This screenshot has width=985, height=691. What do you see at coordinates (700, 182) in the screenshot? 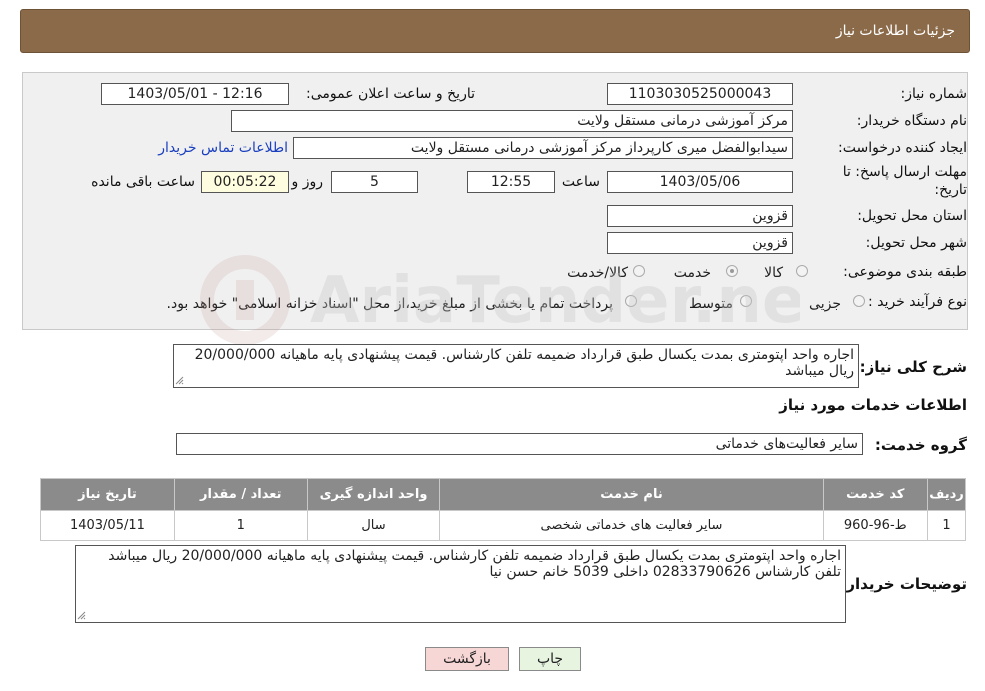
I see `deadline-date-field: 1403/05/06` at bounding box center [700, 182].